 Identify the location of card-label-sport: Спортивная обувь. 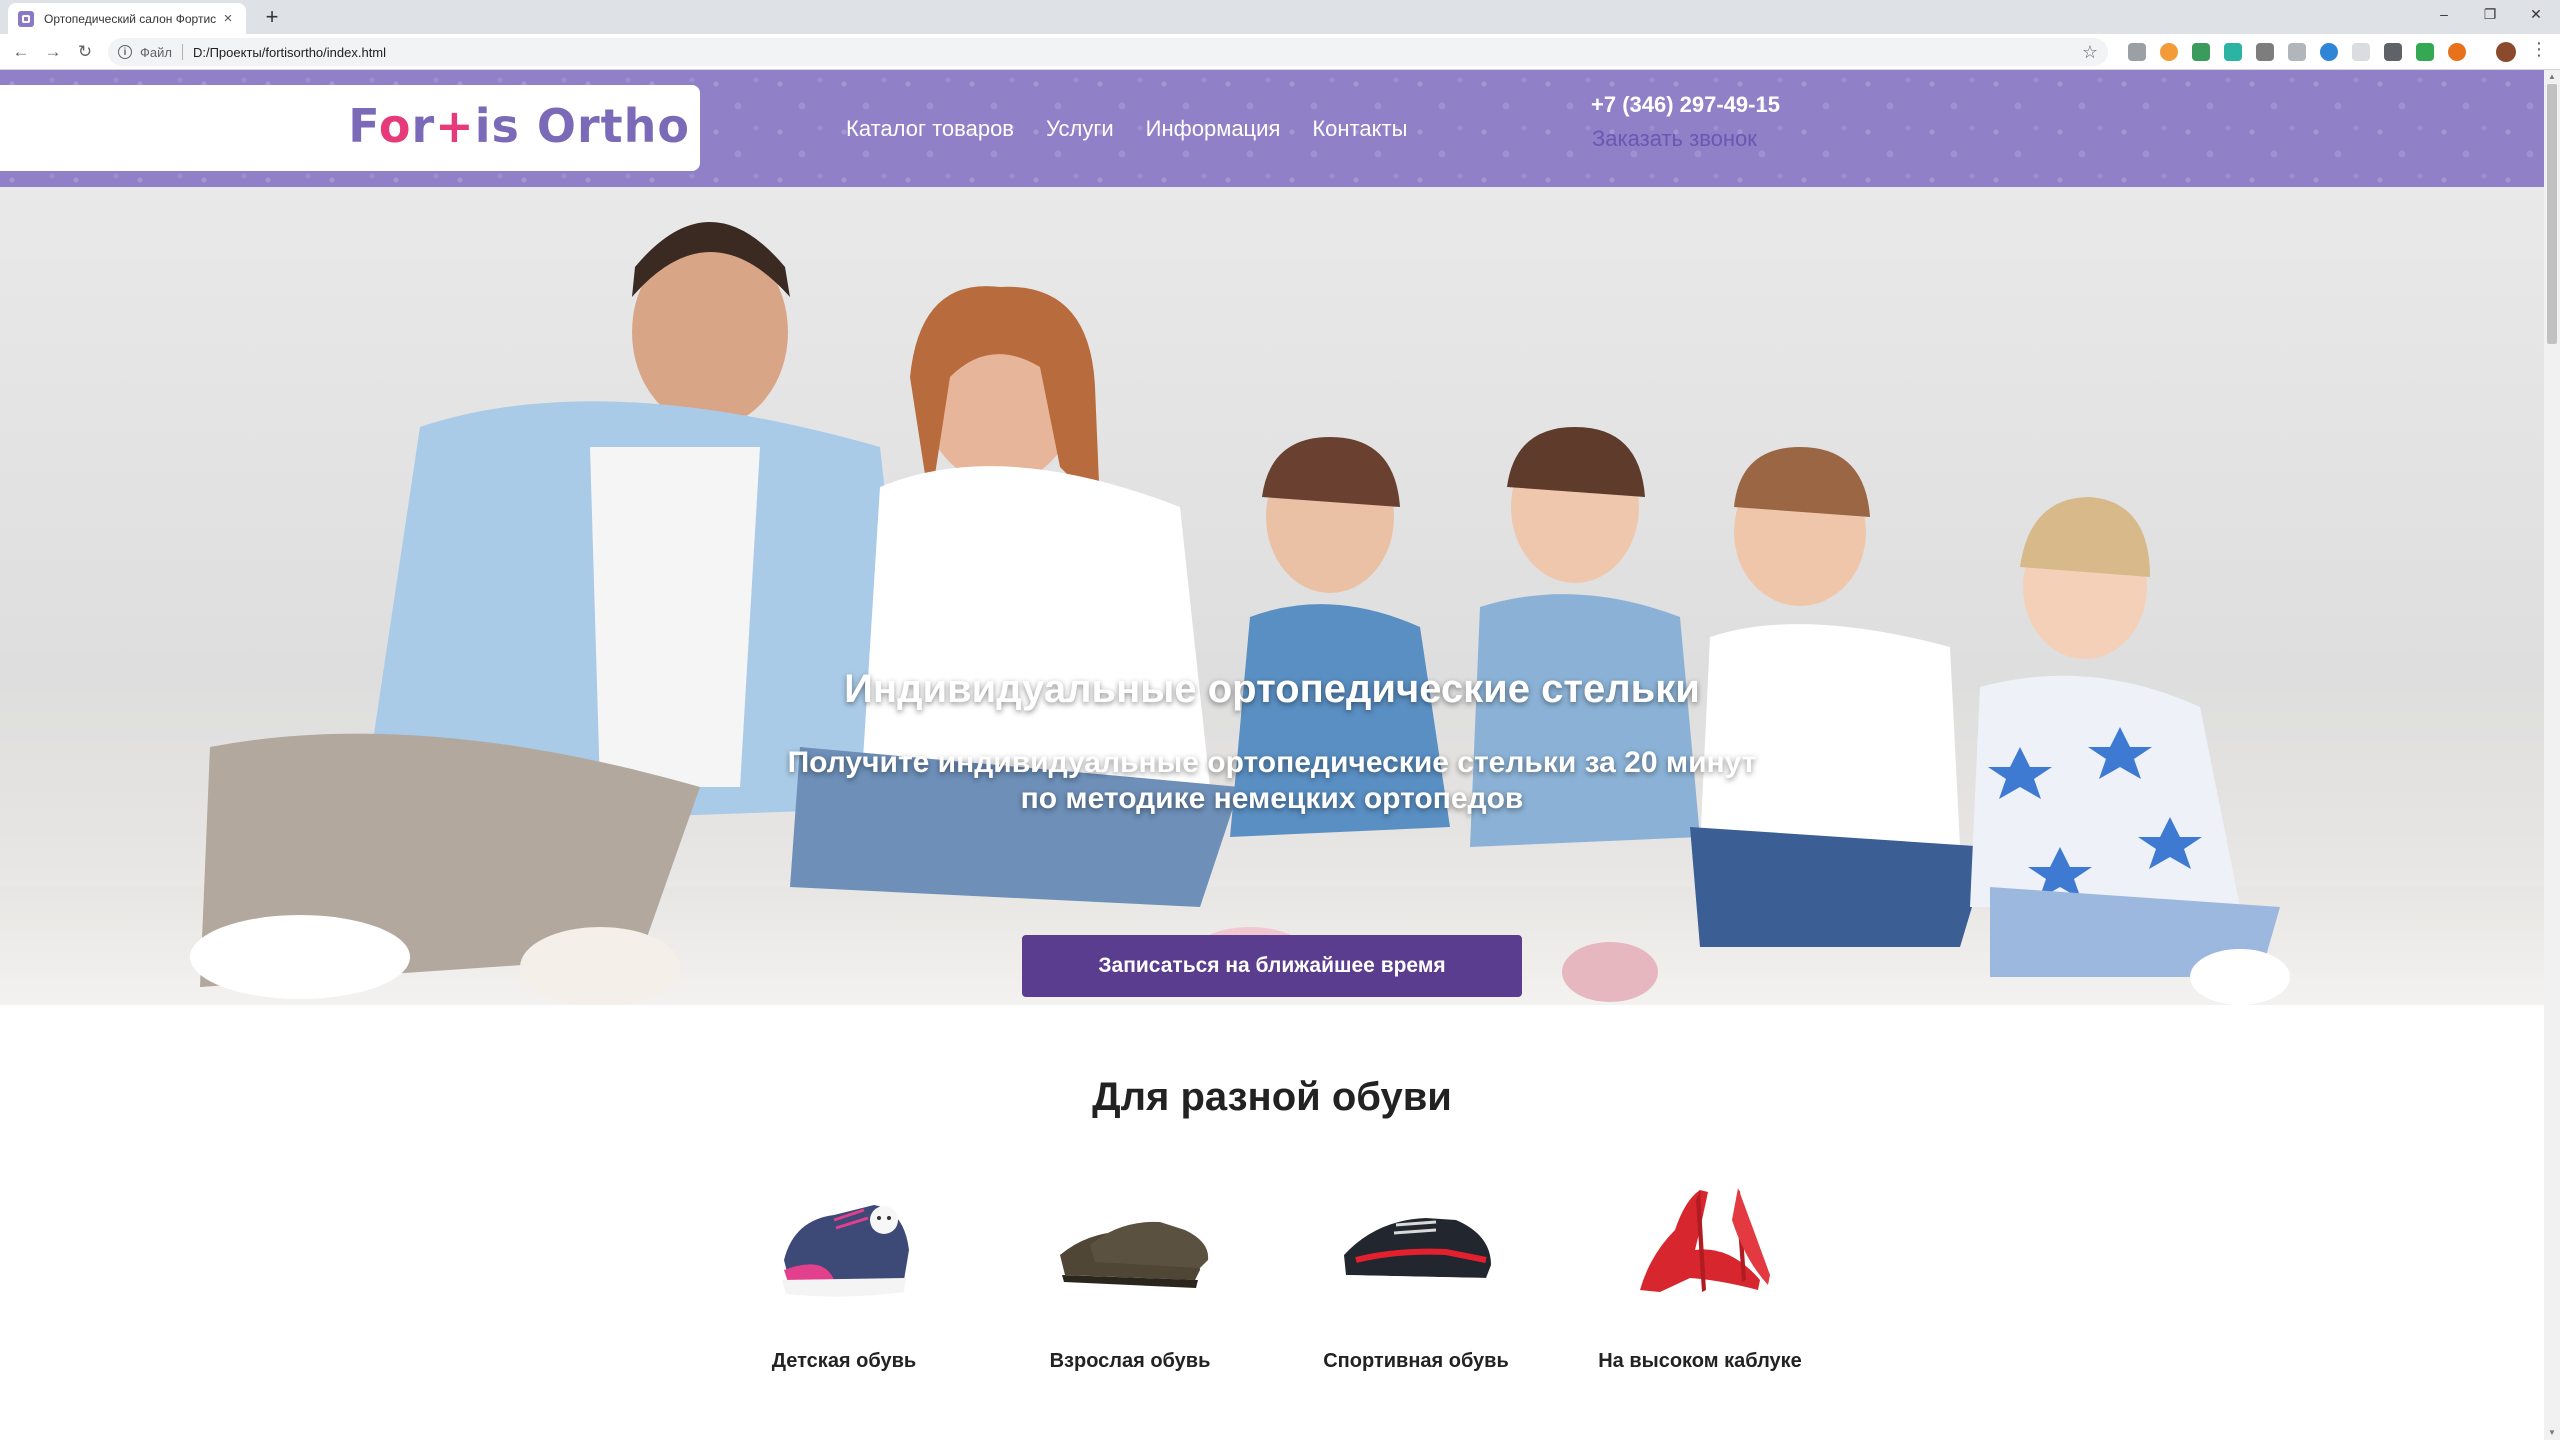
(1416, 1361).